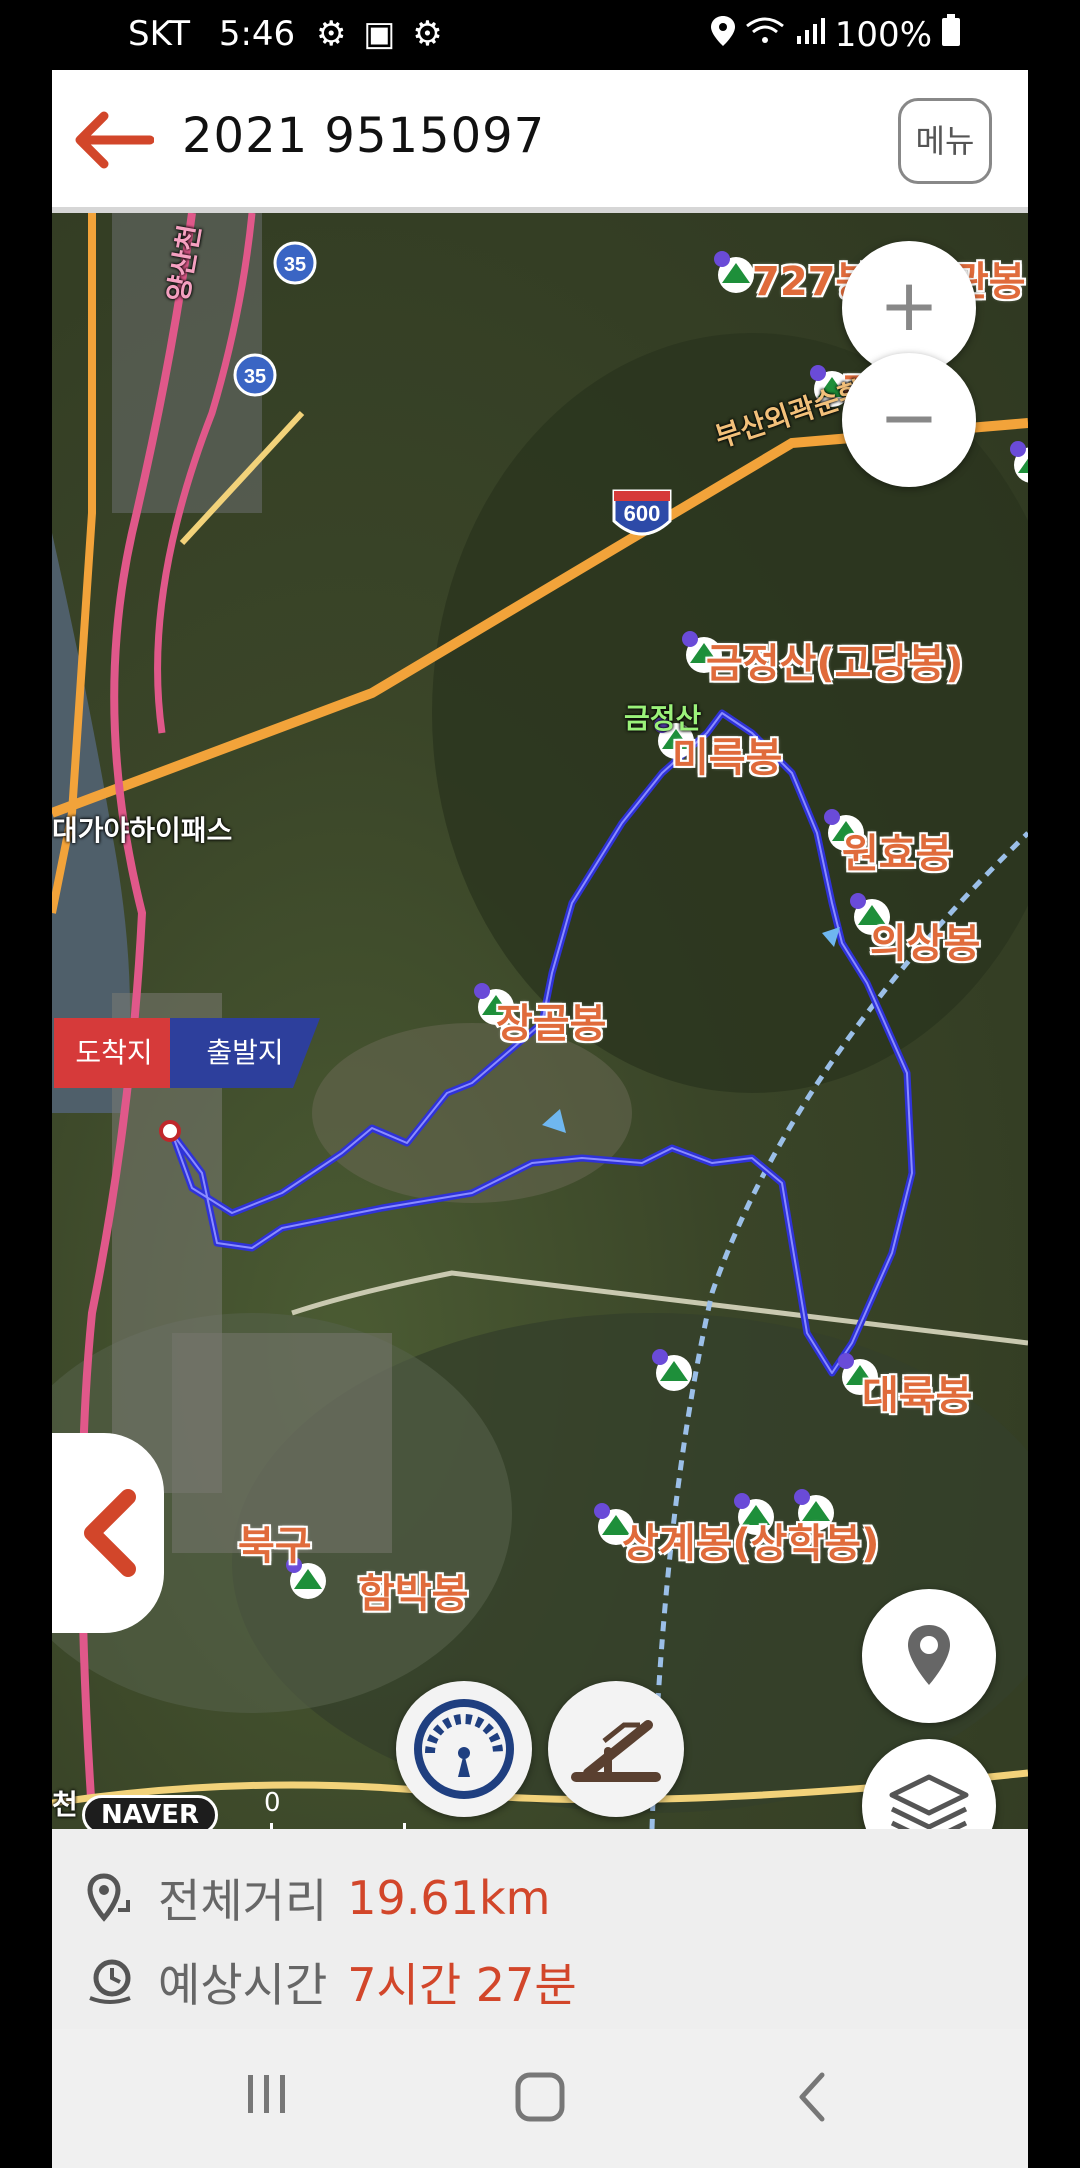 This screenshot has height=2168, width=1080. Describe the element at coordinates (267, 2093) in the screenshot. I see `recent-apps-icon` at that location.